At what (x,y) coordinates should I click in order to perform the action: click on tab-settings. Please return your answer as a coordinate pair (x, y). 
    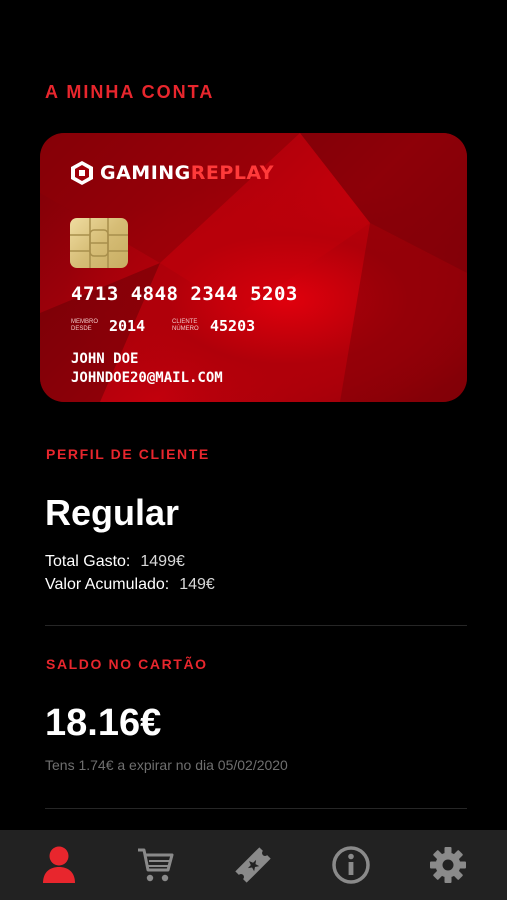
    Looking at the image, I should click on (448, 865).